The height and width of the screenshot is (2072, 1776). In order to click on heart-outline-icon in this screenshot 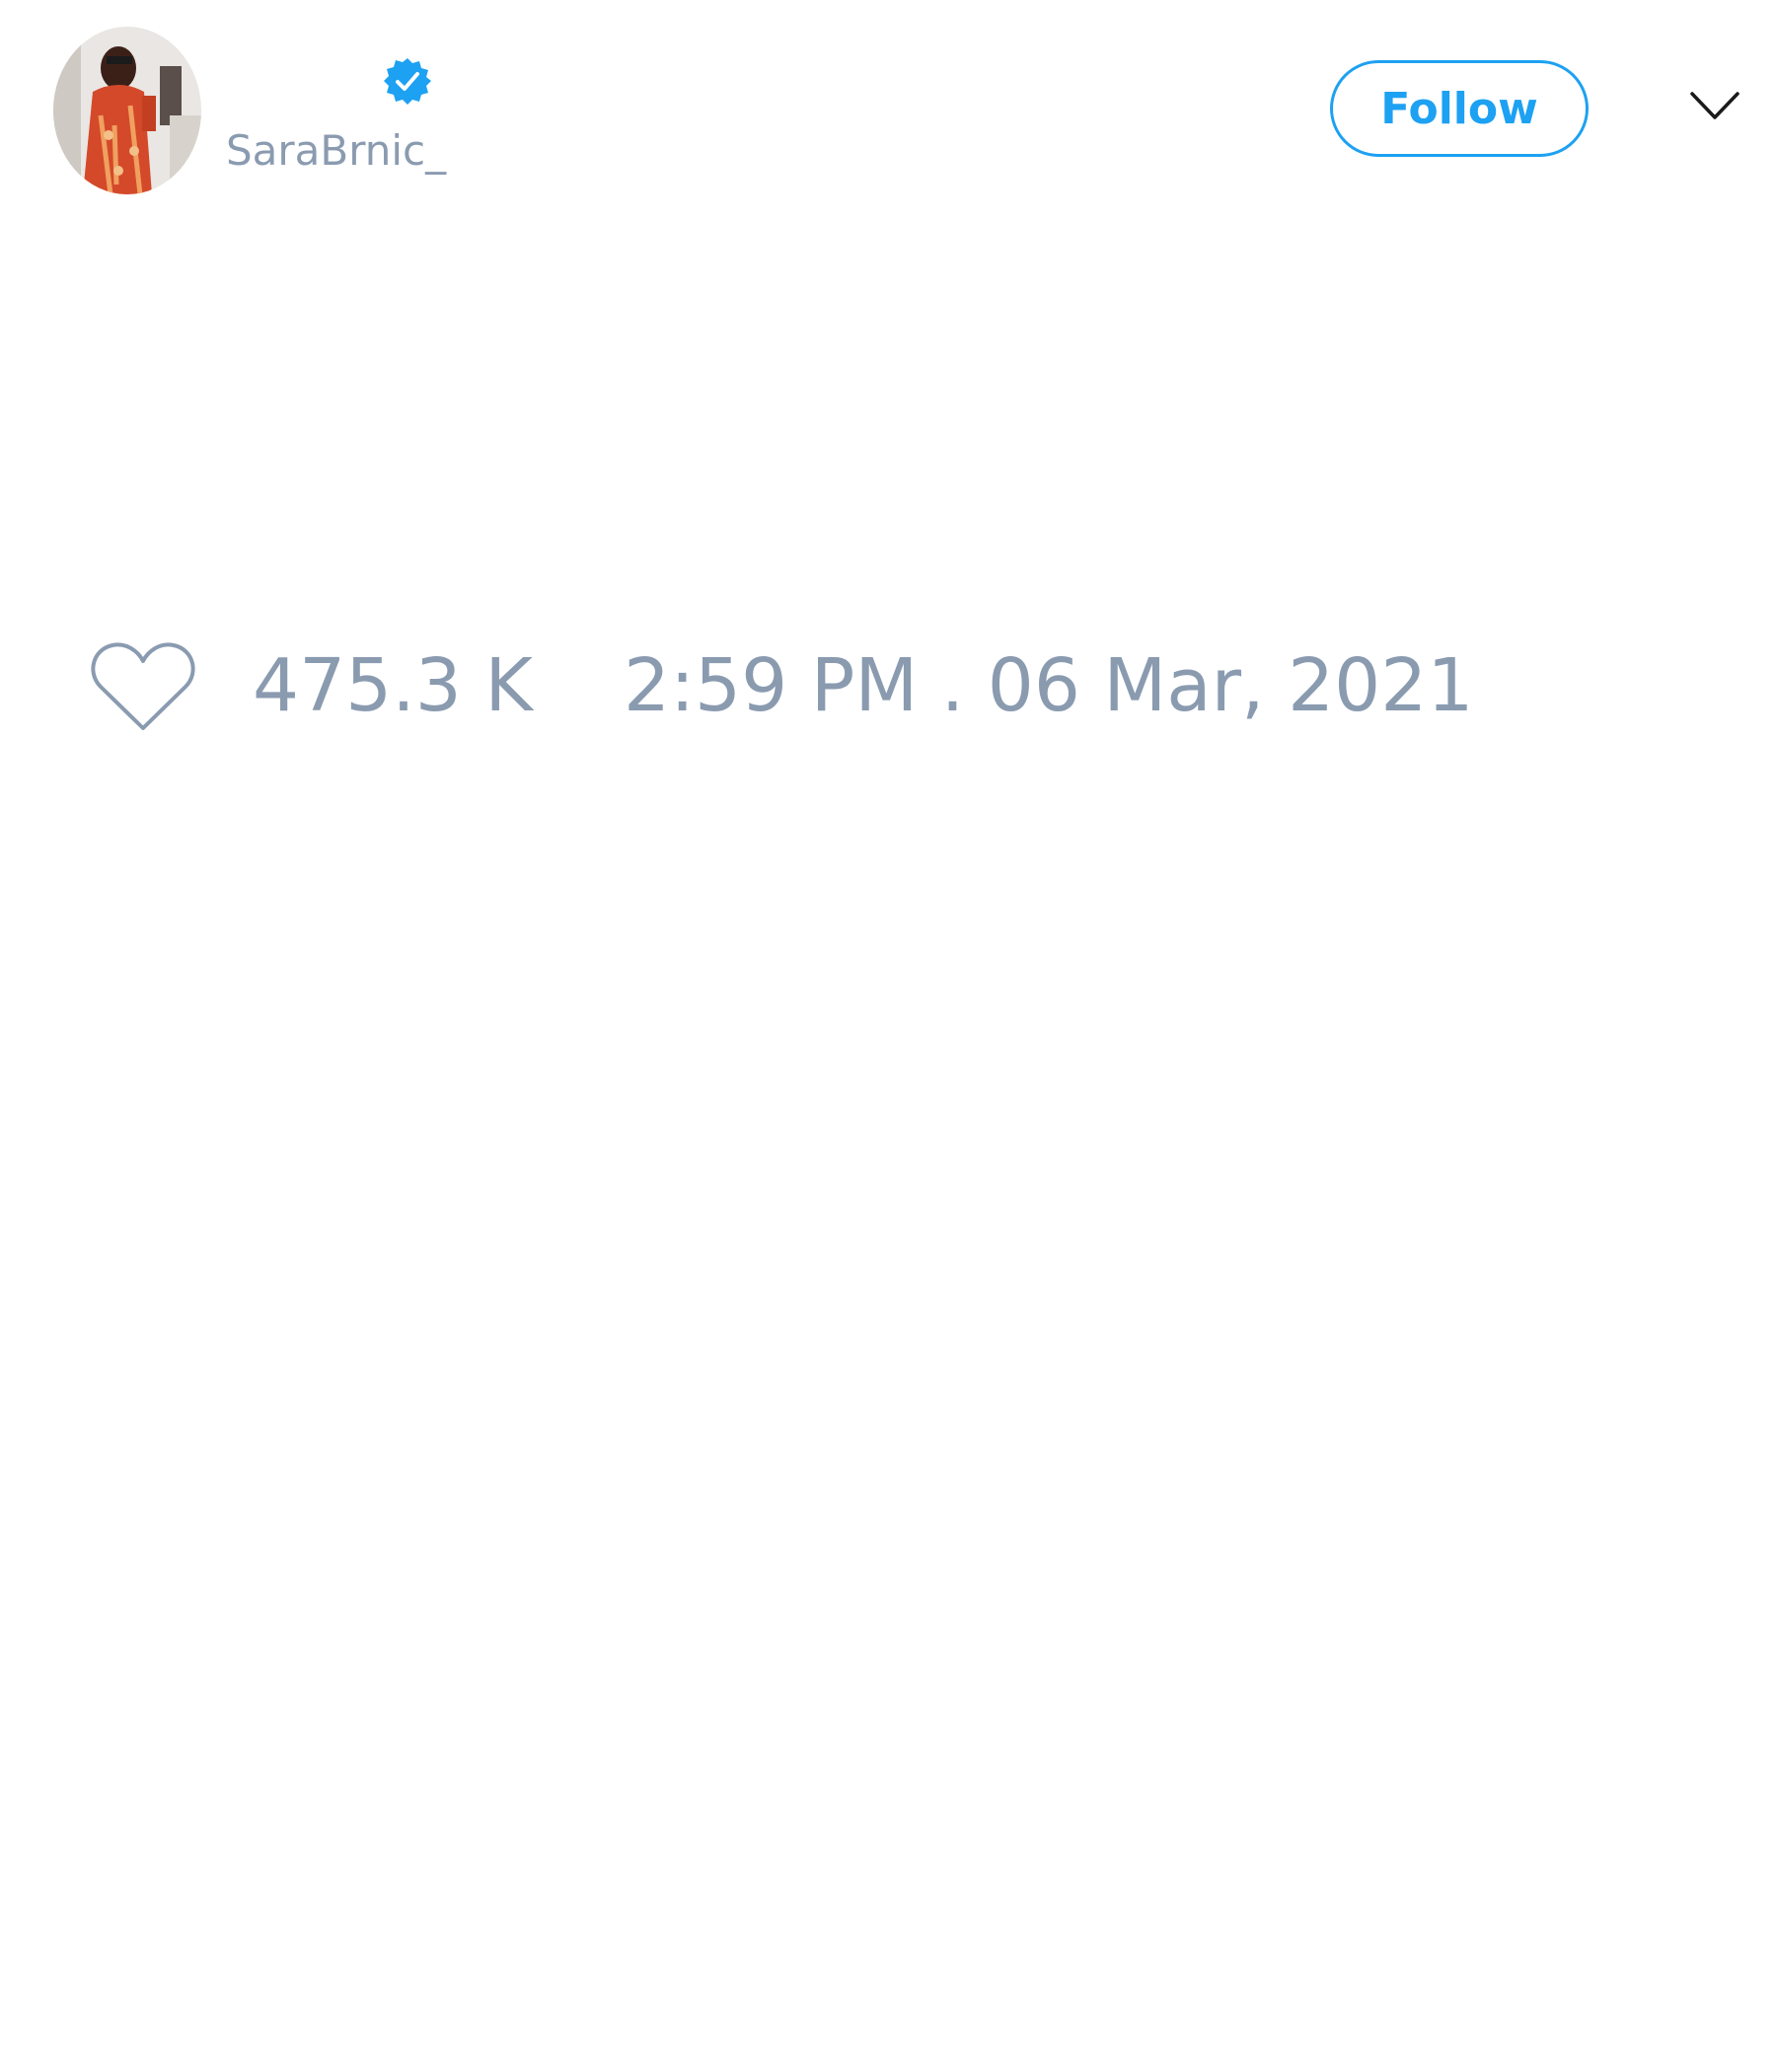, I will do `click(143, 687)`.